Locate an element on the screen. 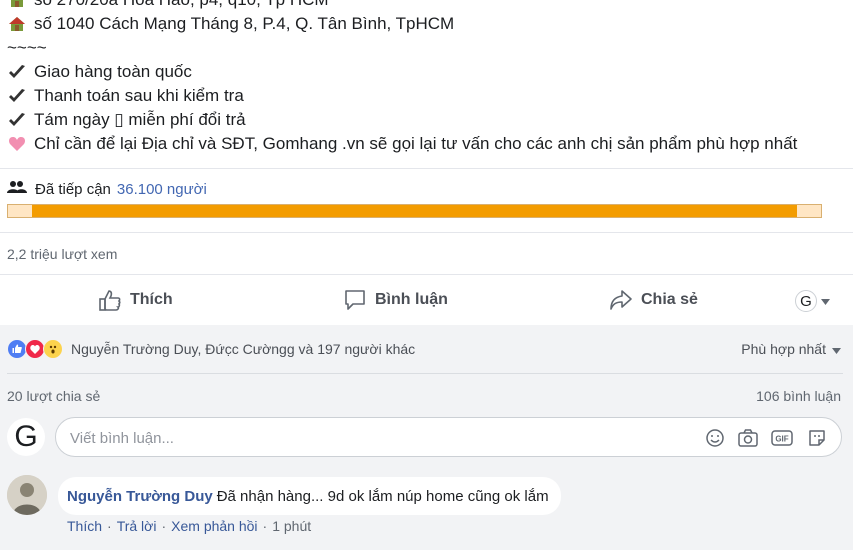  comment-reply-link: Trả lời is located at coordinates (137, 526).